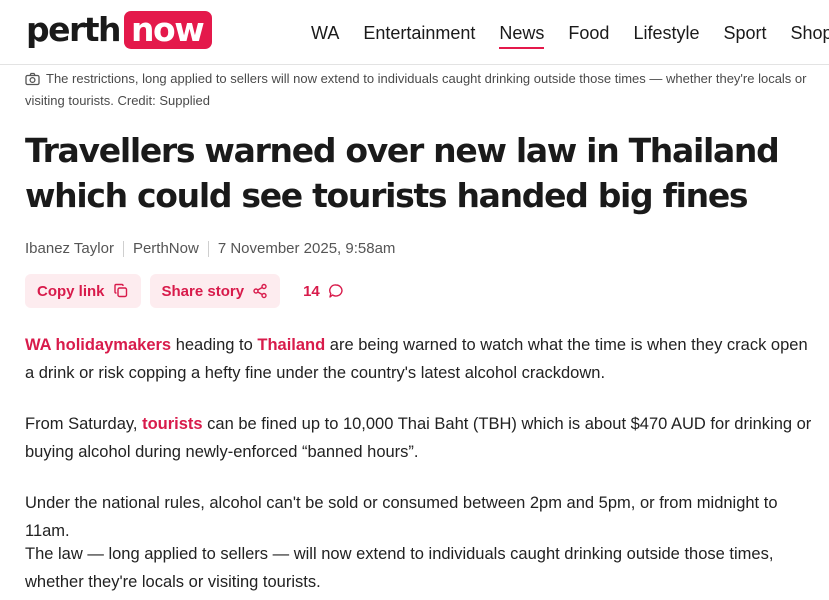 The image size is (829, 600). Describe the element at coordinates (69, 248) in the screenshot. I see `author-name: Ibanez Taylor` at that location.